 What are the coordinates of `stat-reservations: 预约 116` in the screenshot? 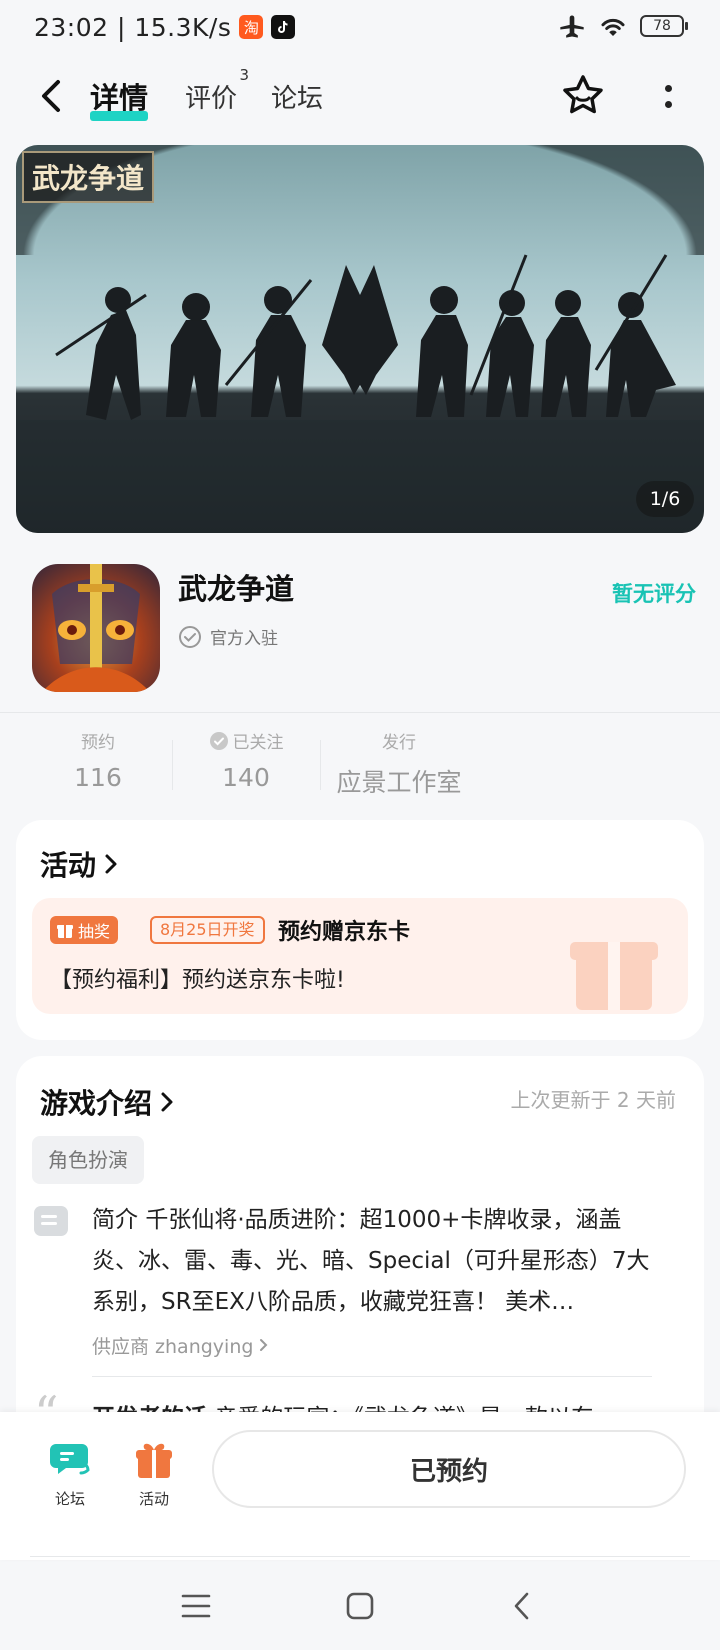 It's located at (98, 760).